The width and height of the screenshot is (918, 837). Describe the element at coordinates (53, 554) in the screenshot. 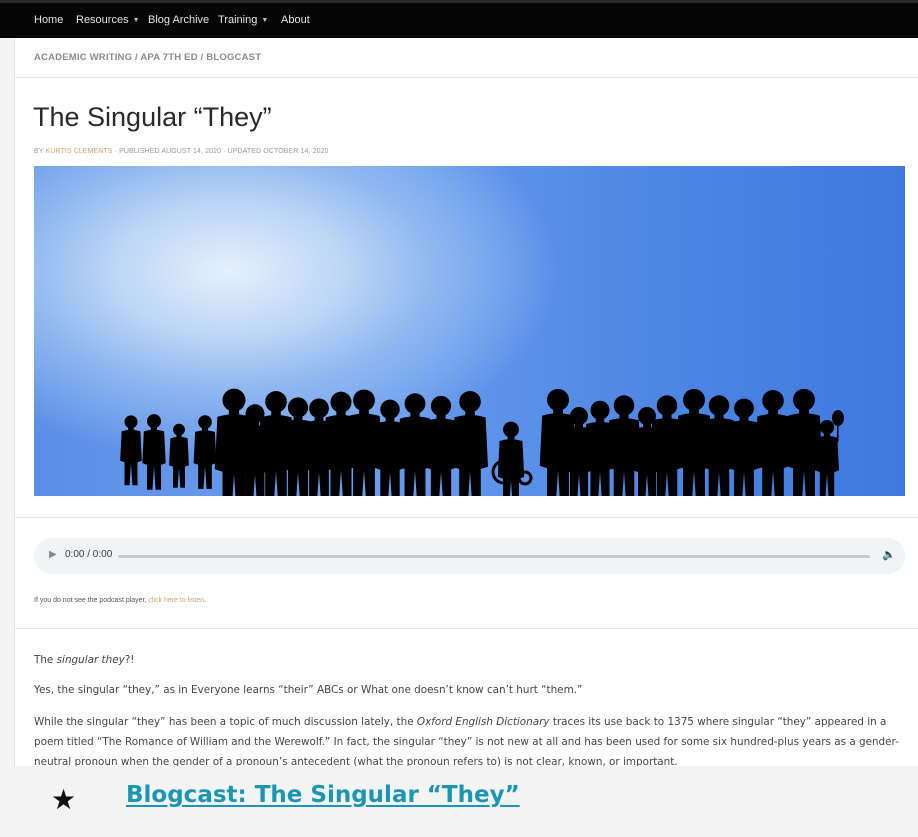

I see `play-icon: ▶` at that location.